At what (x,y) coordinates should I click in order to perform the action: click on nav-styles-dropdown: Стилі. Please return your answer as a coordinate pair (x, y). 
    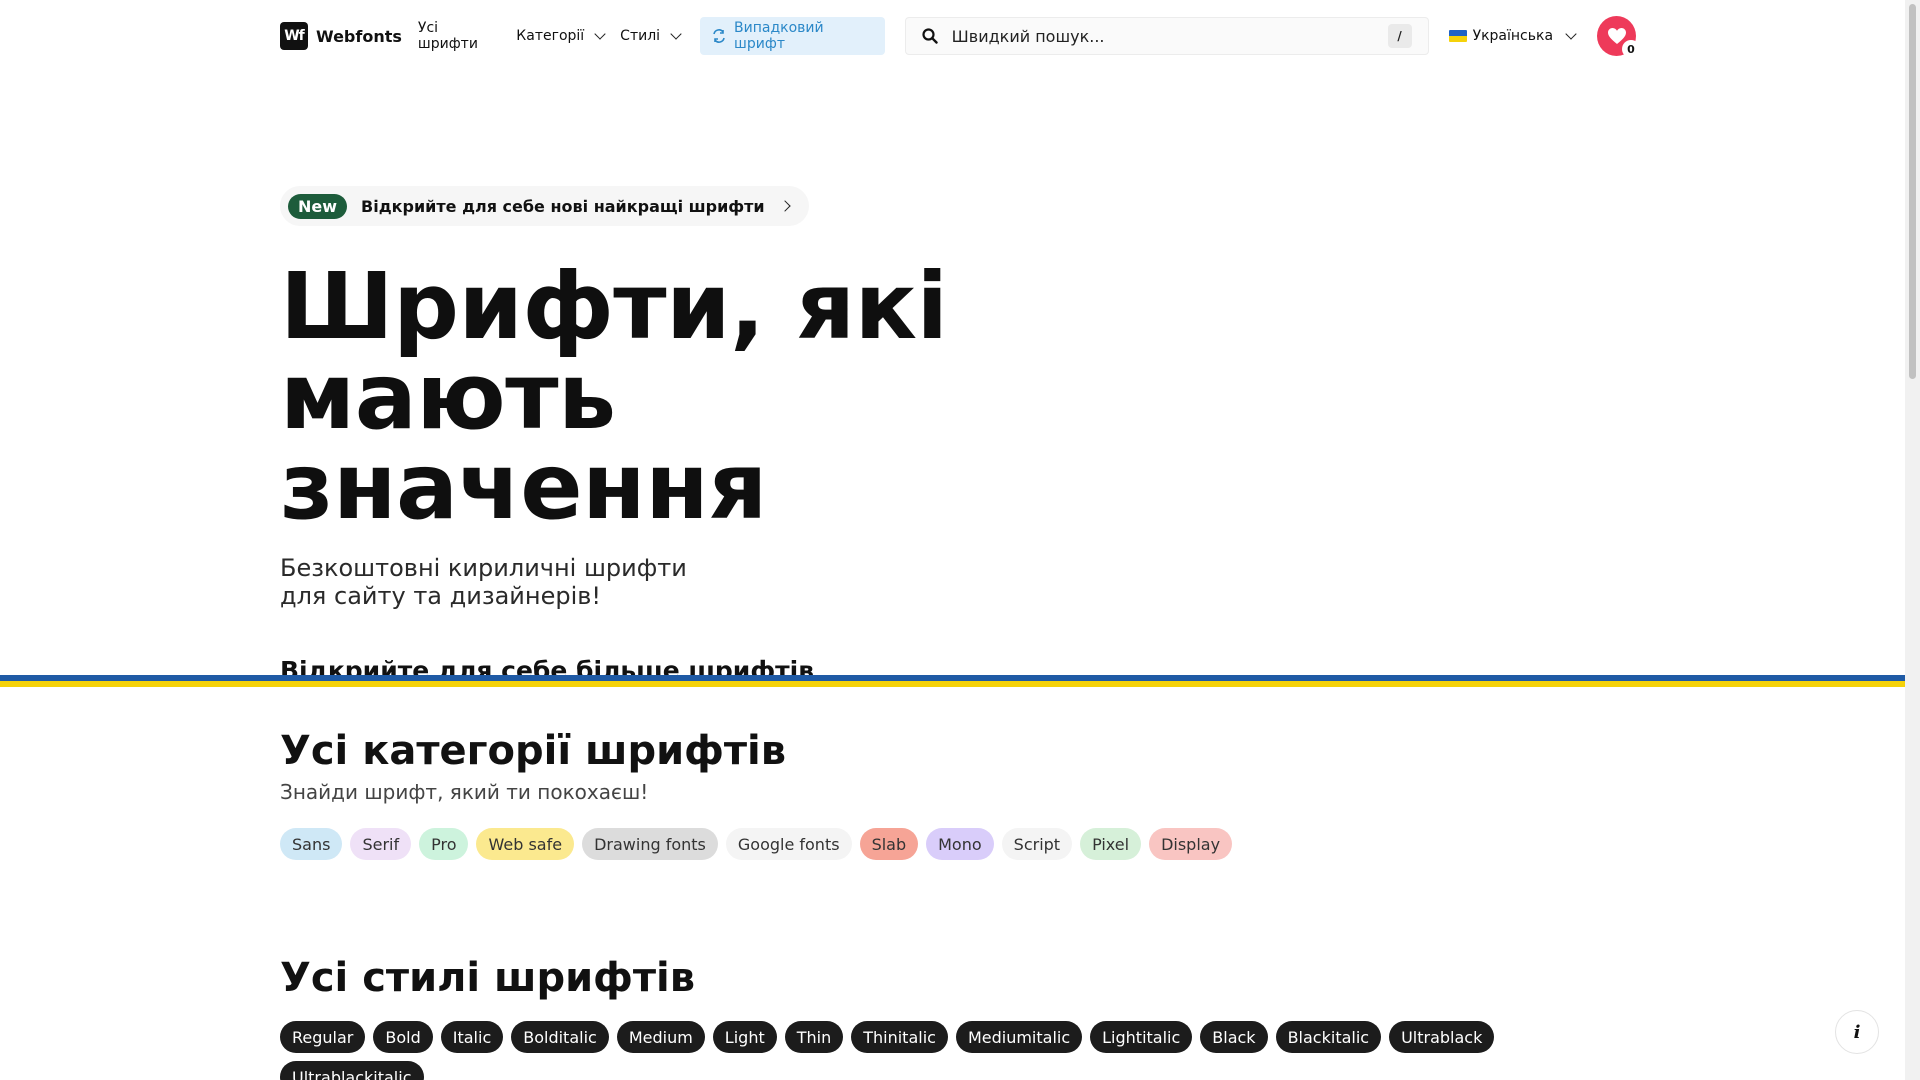
    Looking at the image, I should click on (651, 36).